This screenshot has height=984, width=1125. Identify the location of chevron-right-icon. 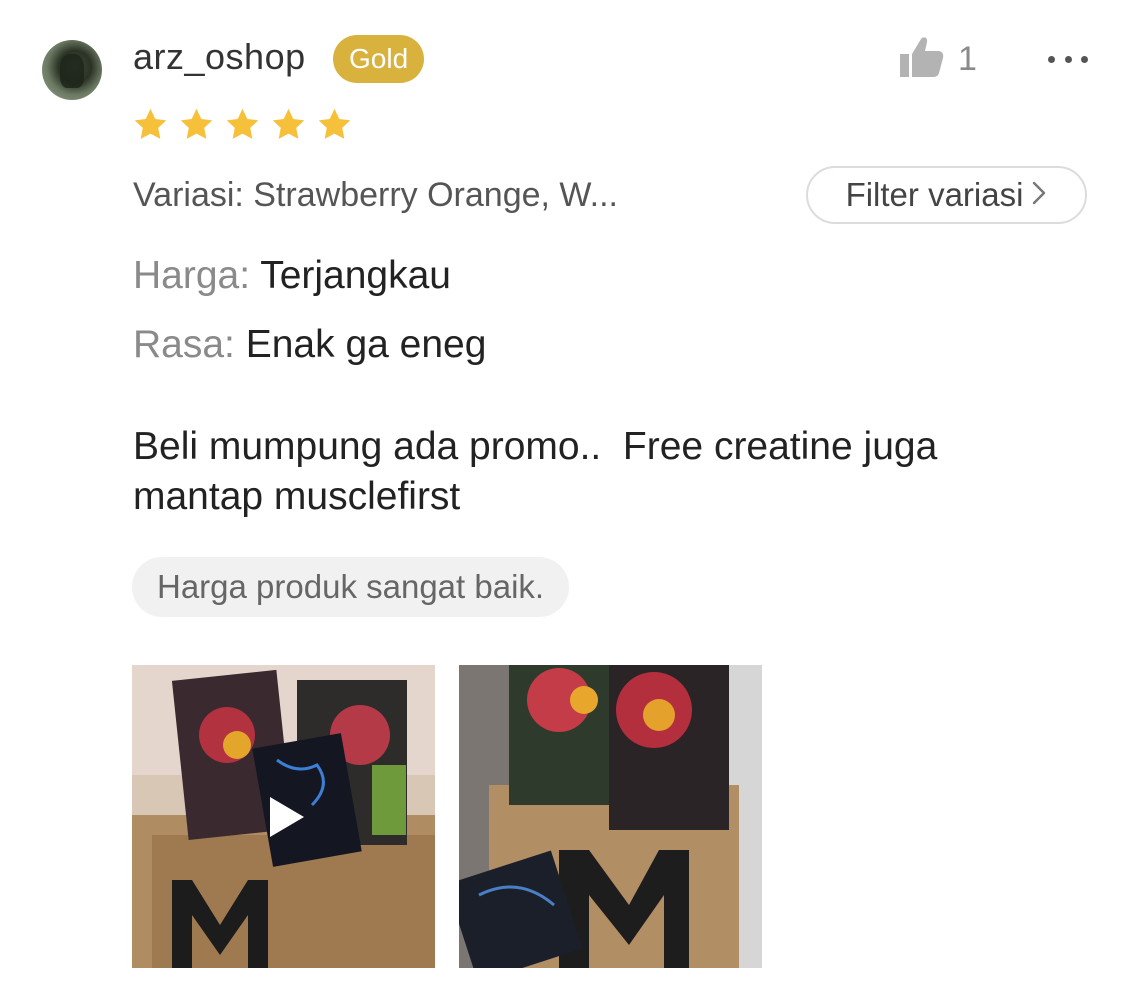
(1039, 195).